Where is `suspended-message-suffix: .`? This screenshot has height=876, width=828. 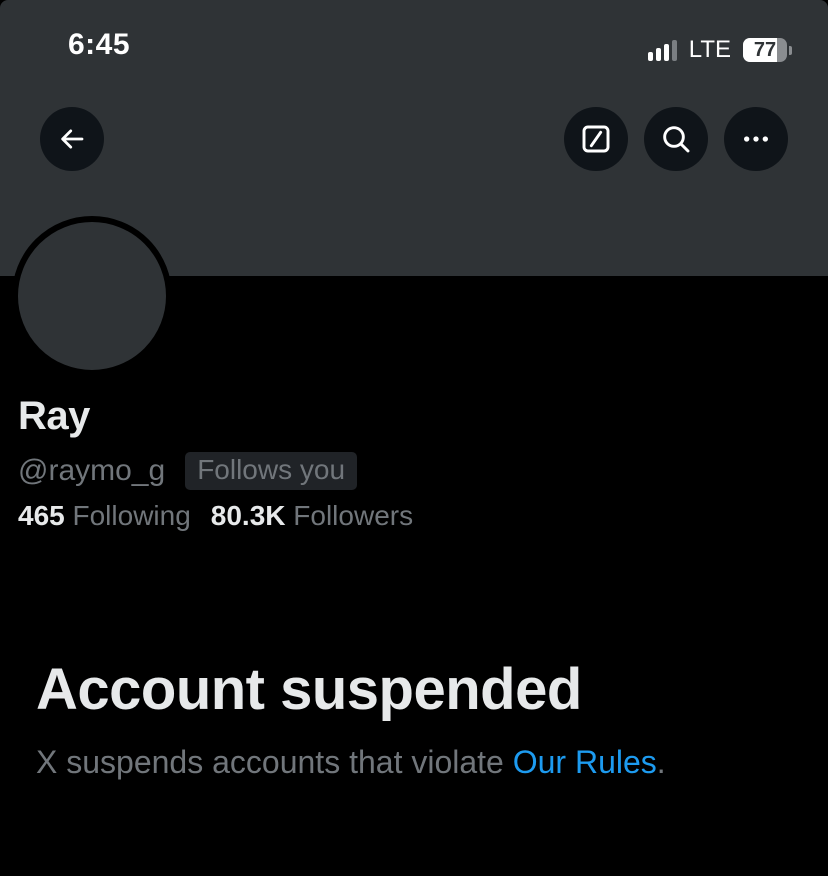
suspended-message-suffix: . is located at coordinates (661, 762).